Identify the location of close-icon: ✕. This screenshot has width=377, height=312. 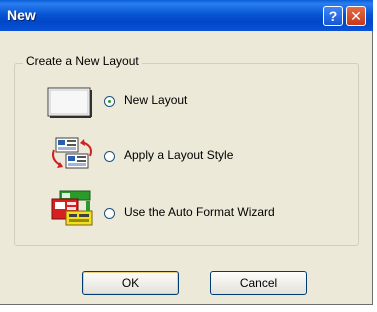
(356, 16).